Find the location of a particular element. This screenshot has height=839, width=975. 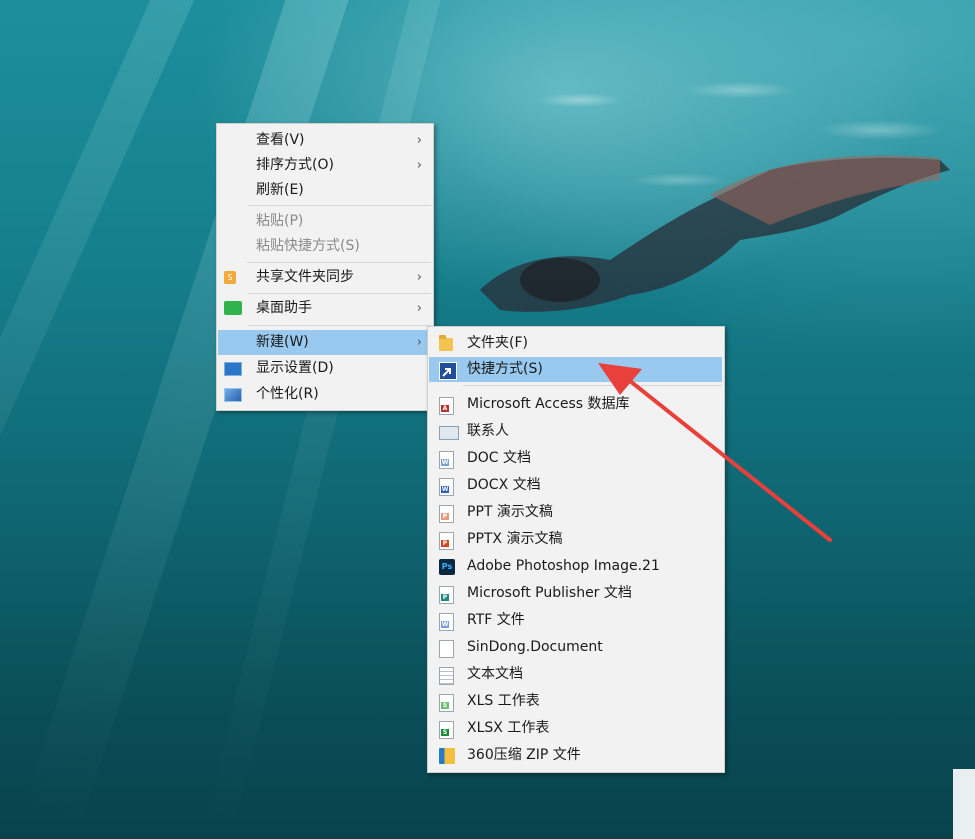

desktop-assistant-icon is located at coordinates (233, 308).